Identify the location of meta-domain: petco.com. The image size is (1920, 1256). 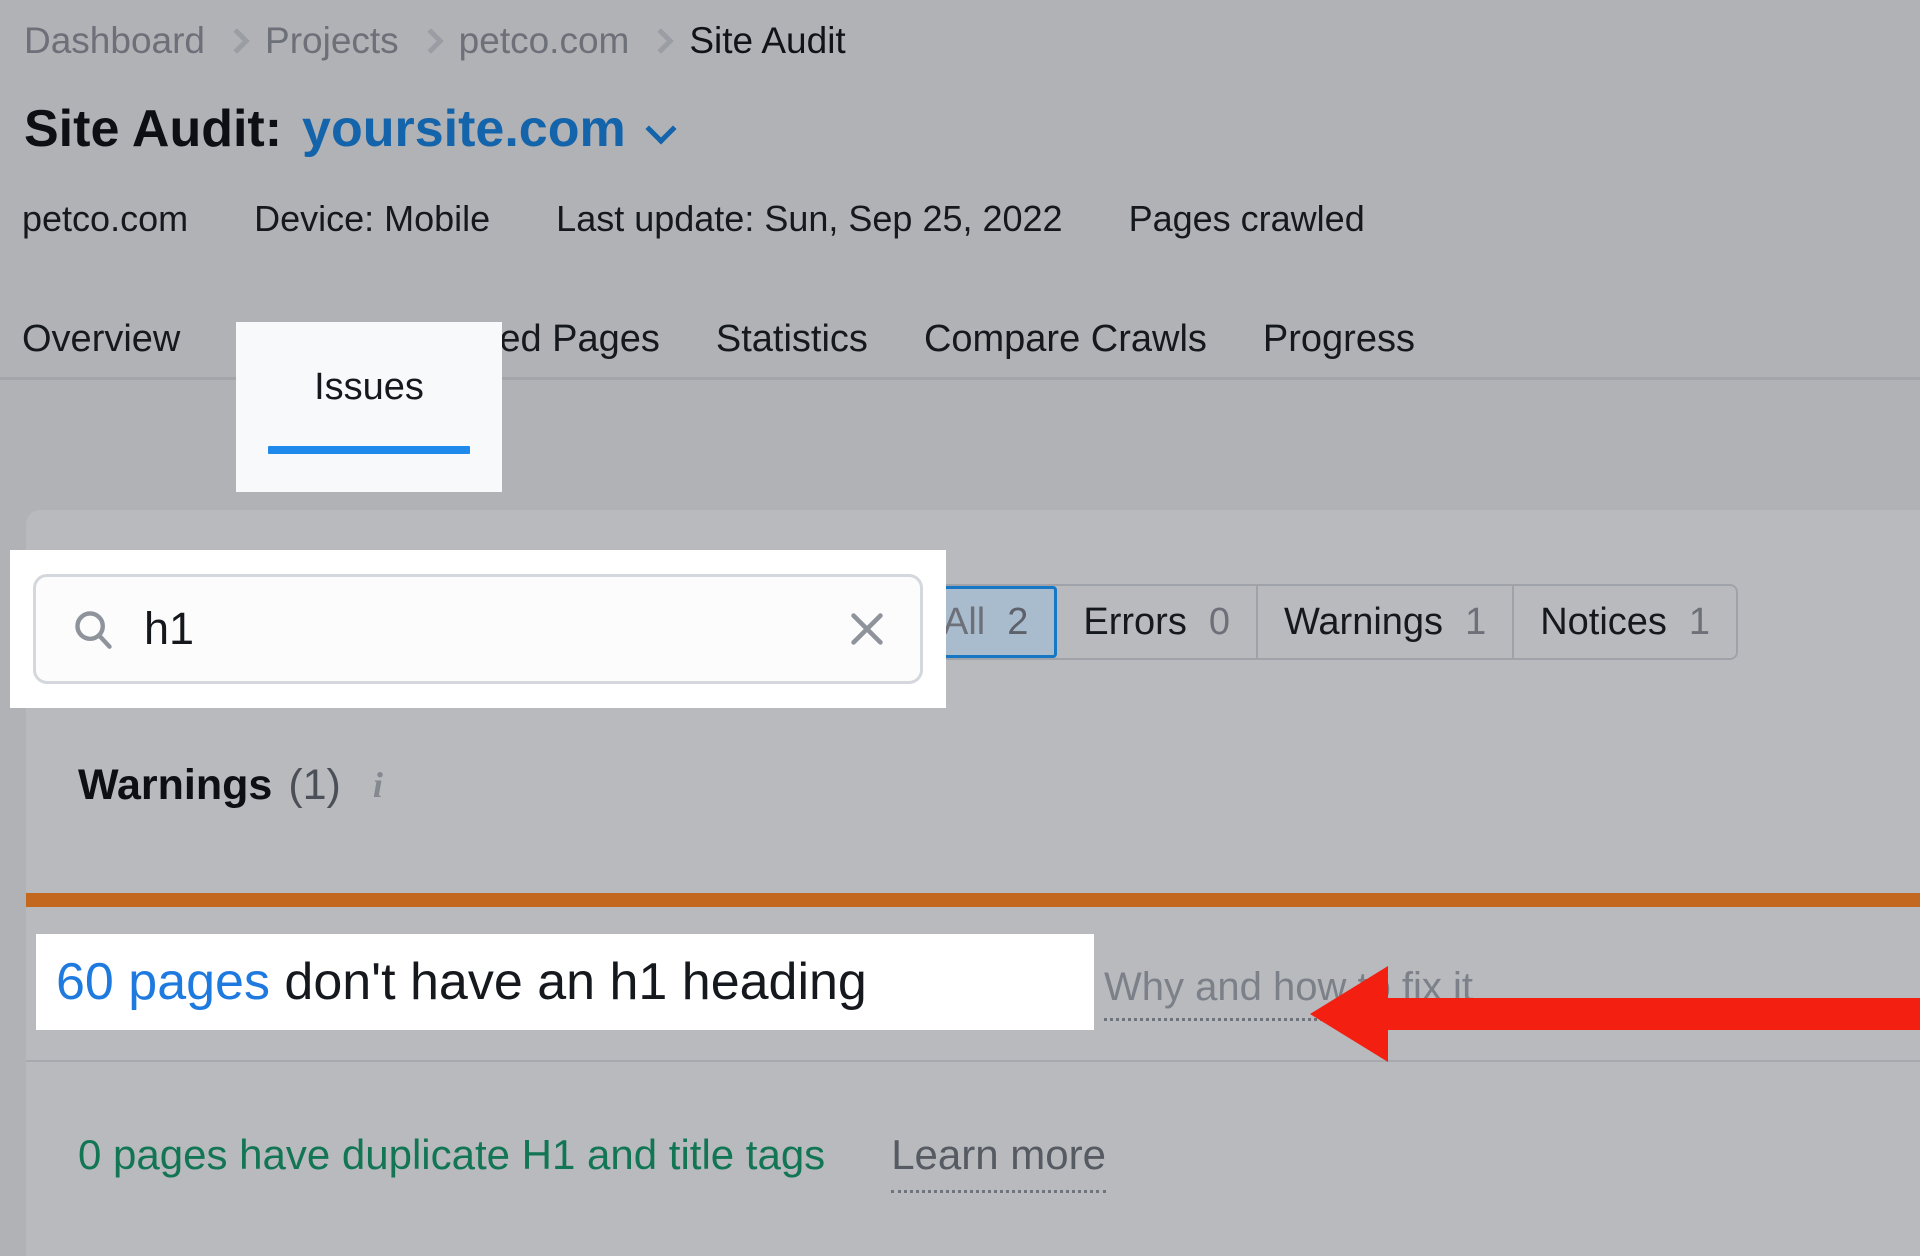
(105, 218).